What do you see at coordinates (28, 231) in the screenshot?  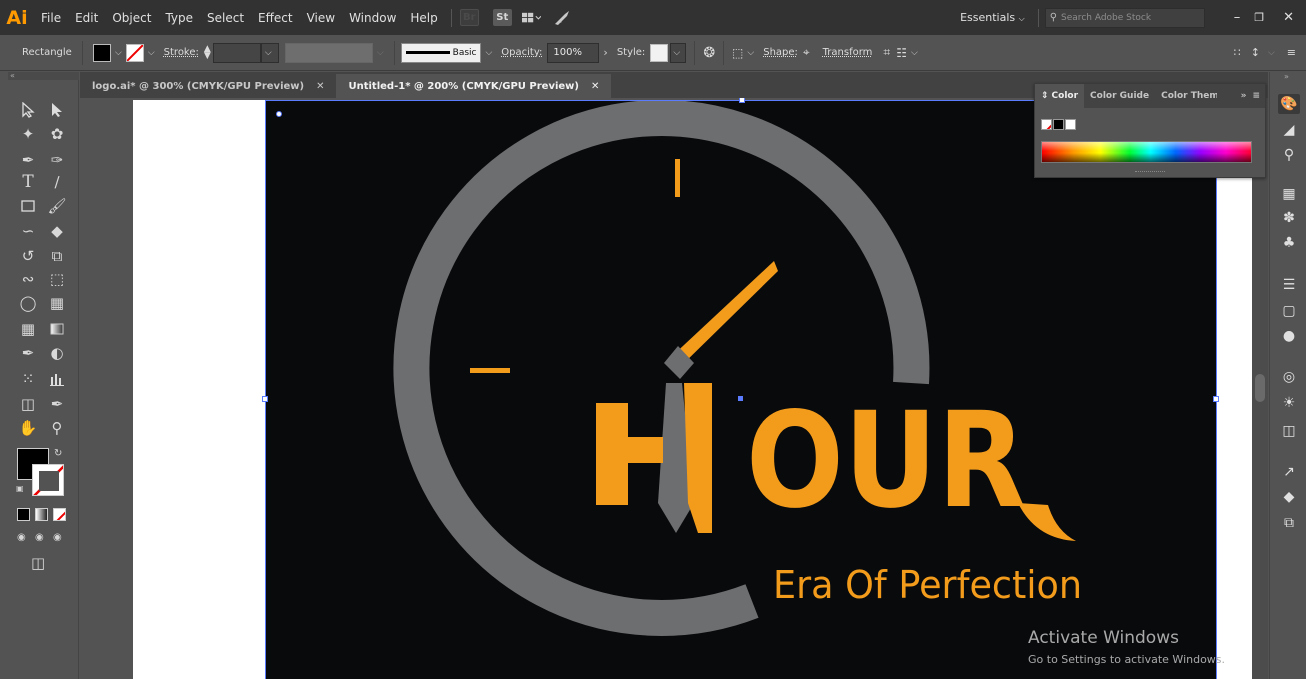 I see `shaper-icon: ∽` at bounding box center [28, 231].